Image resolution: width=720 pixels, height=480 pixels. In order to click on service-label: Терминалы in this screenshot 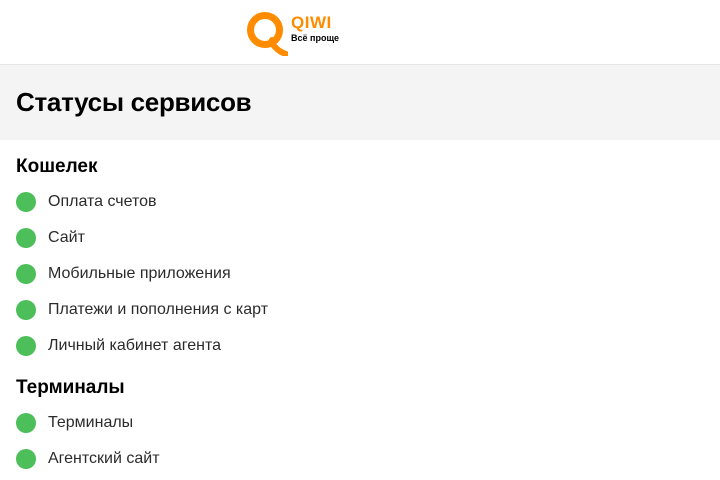, I will do `click(91, 422)`.